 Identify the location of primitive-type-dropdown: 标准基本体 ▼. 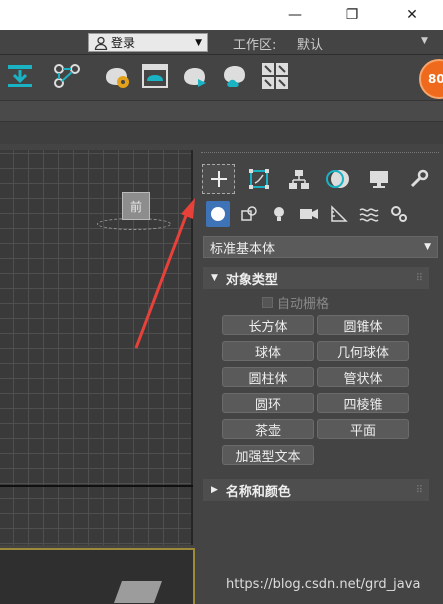
(320, 247).